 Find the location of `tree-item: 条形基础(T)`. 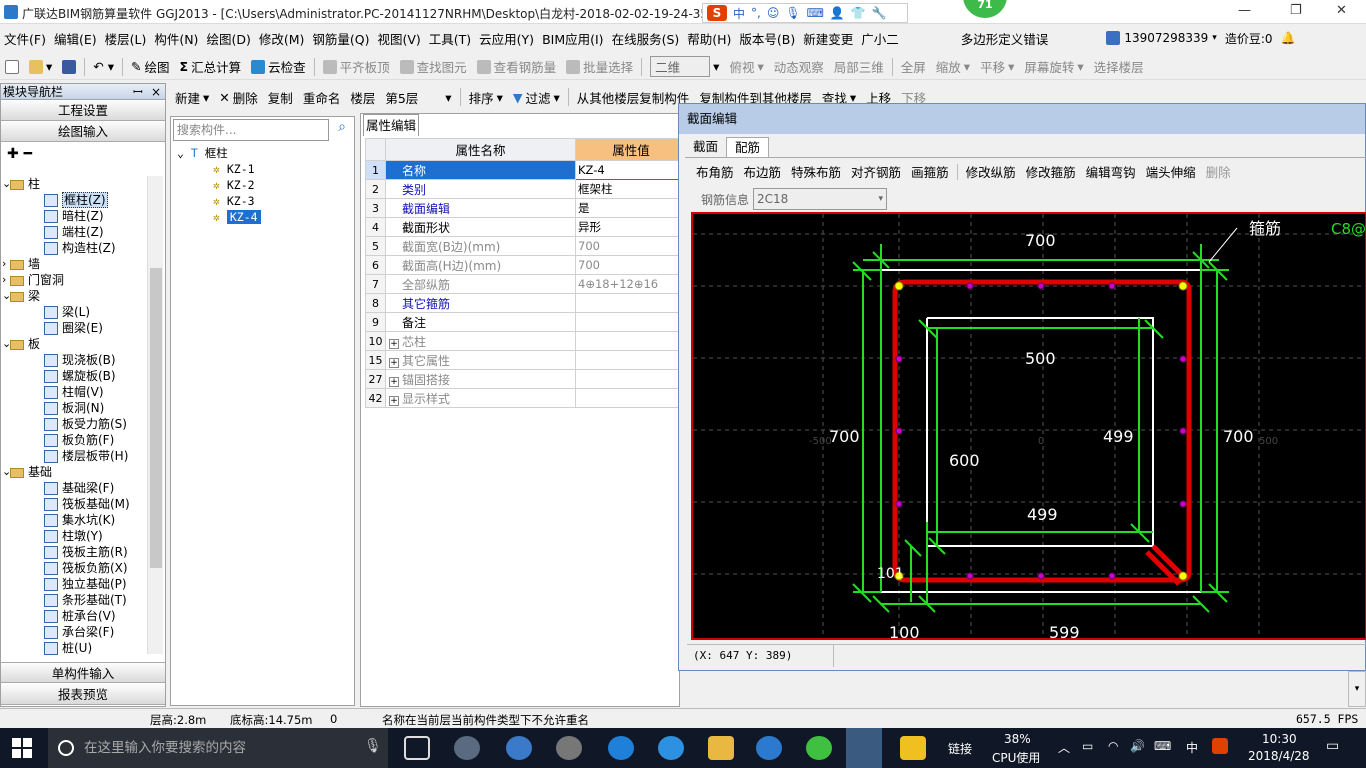

tree-item: 条形基础(T) is located at coordinates (77, 600).